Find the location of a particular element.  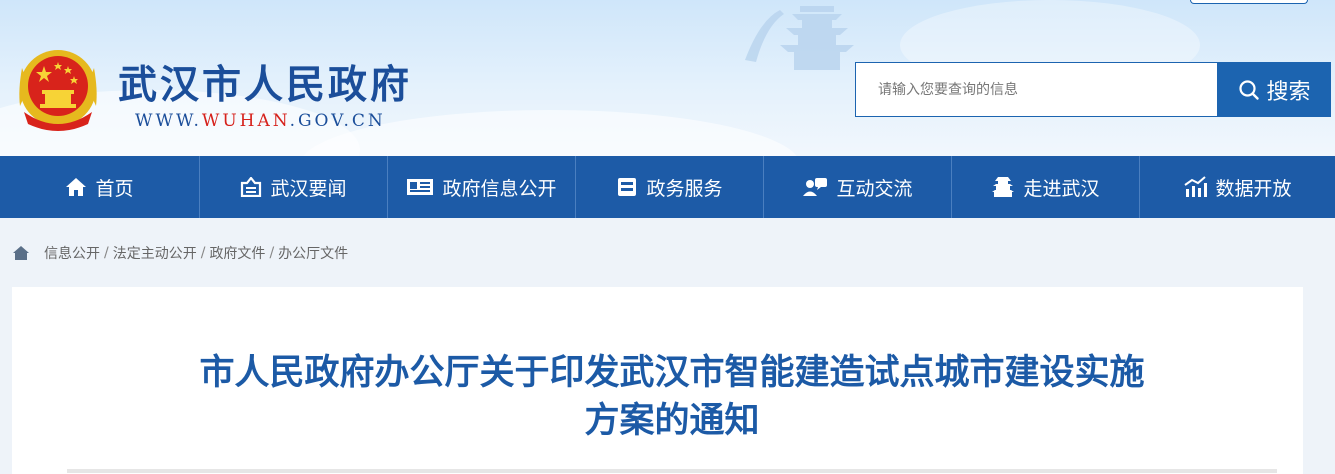

nav-item-news: 武汉要闻 is located at coordinates (294, 187).